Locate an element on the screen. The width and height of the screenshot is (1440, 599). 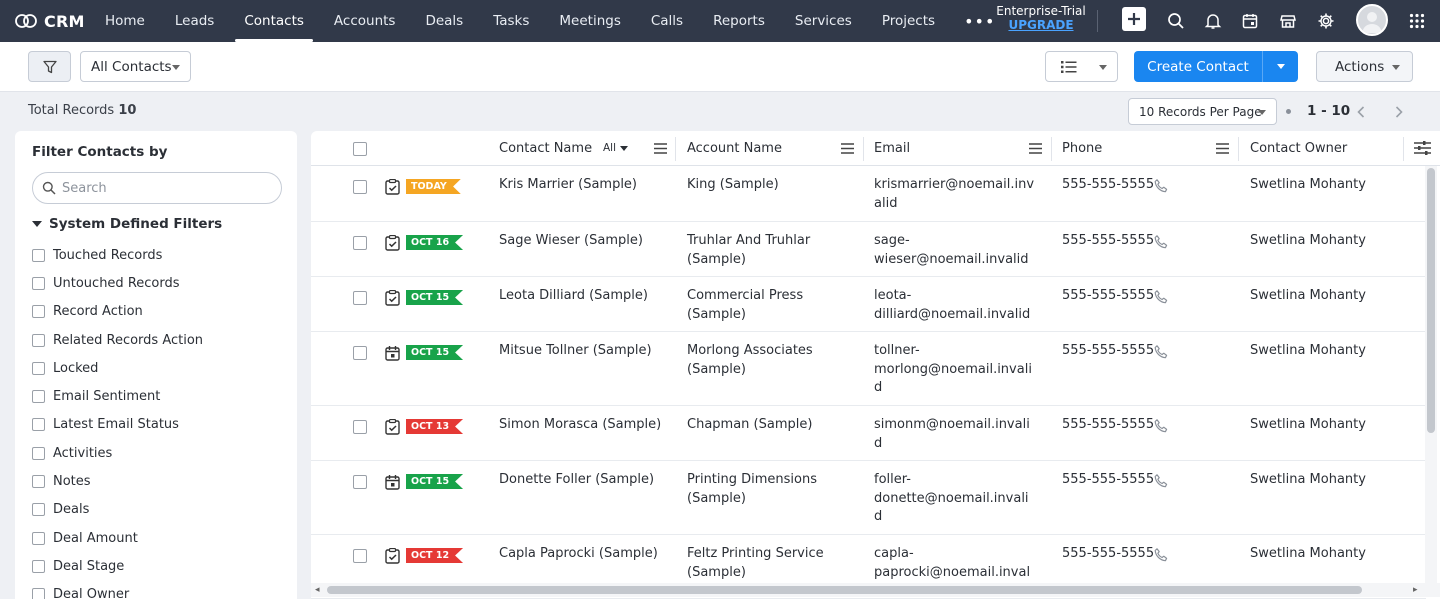
vertical-scrollbar is located at coordinates (1431, 374).